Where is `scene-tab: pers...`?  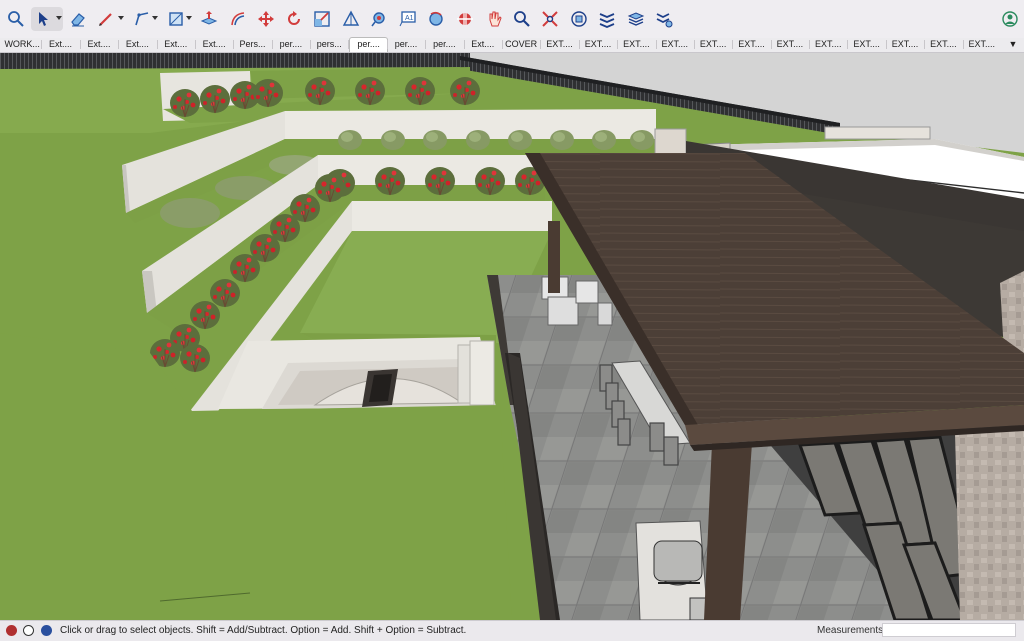
scene-tab: pers... is located at coordinates (329, 44).